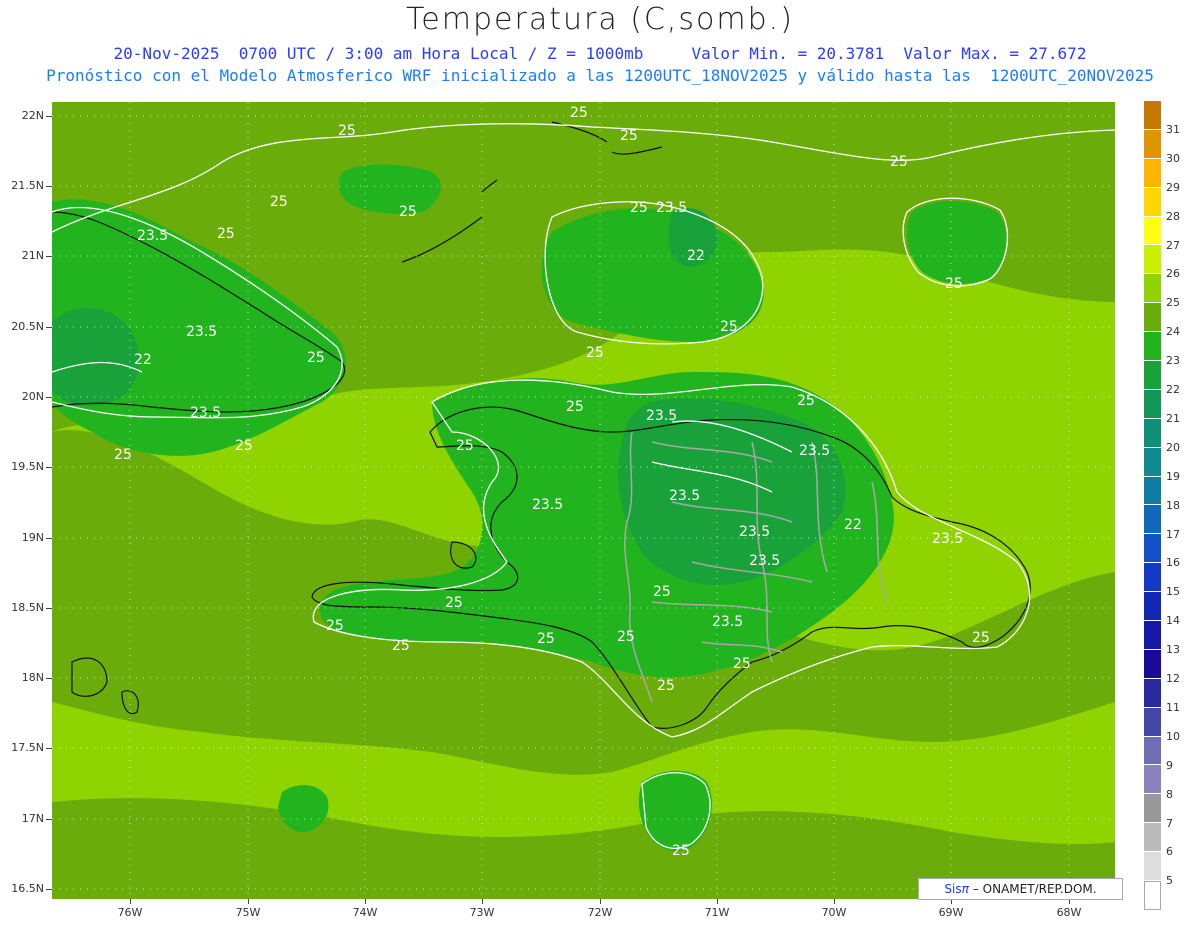  What do you see at coordinates (1173, 650) in the screenshot?
I see `colorbar-label: 13` at bounding box center [1173, 650].